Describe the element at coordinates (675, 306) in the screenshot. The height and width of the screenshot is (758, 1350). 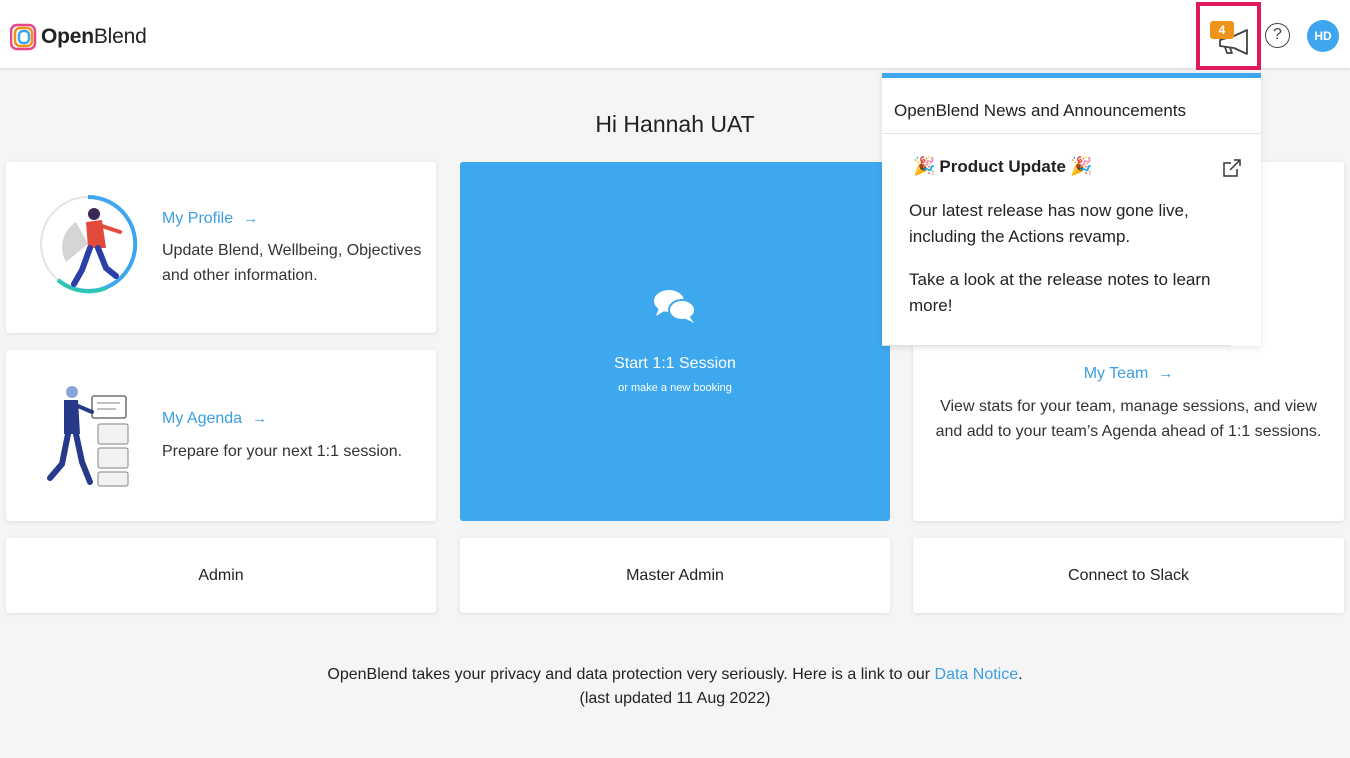
I see `chat-bubbles-icon` at that location.